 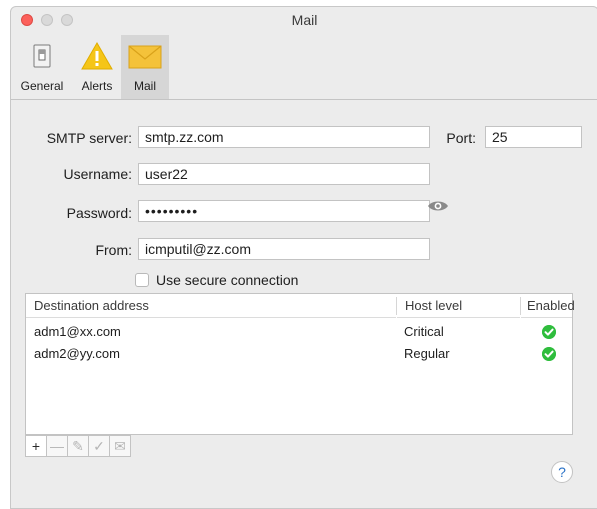 I want to click on smtp-server-label: SMTP server:, so click(x=89, y=138).